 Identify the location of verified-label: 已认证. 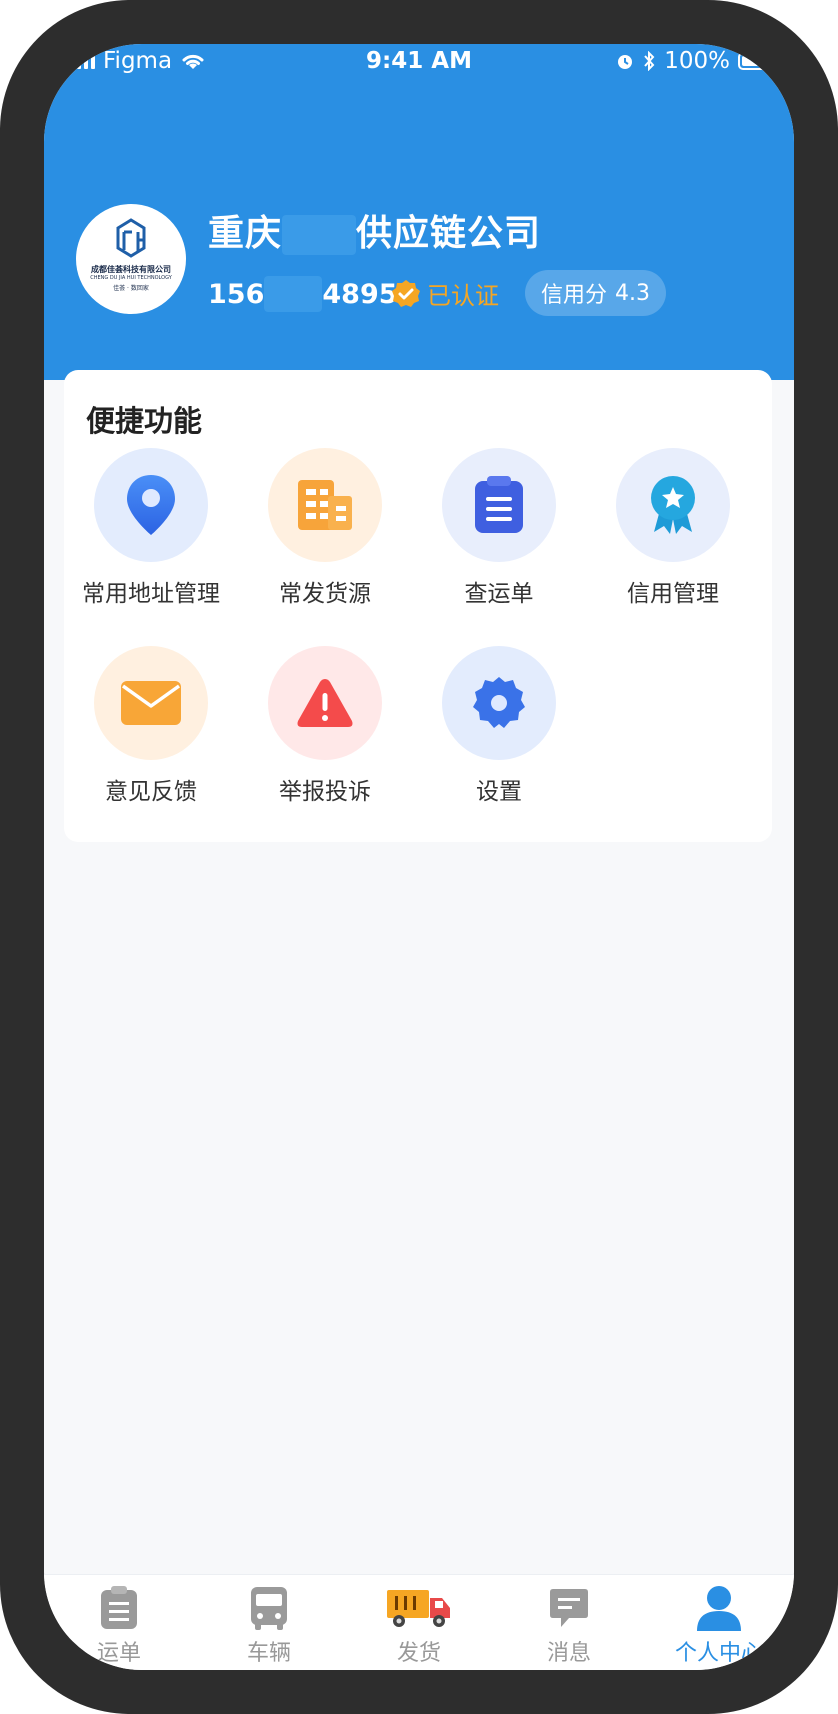
(463, 296).